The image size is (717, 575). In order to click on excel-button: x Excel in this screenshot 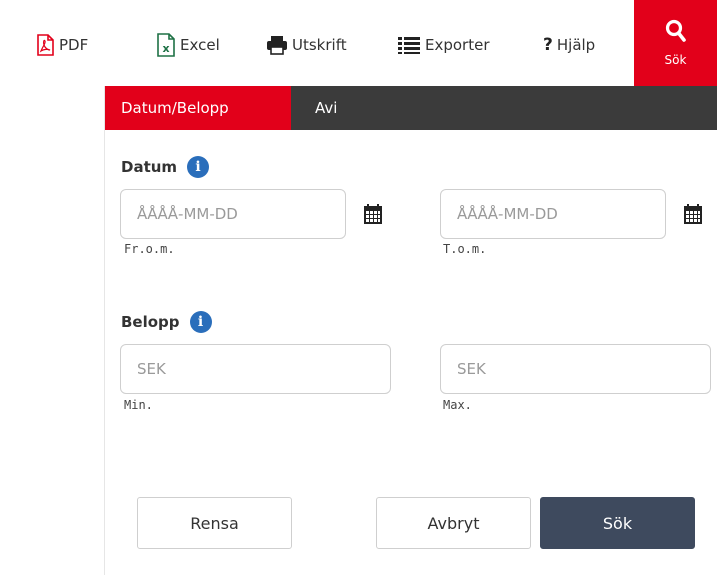, I will do `click(188, 45)`.